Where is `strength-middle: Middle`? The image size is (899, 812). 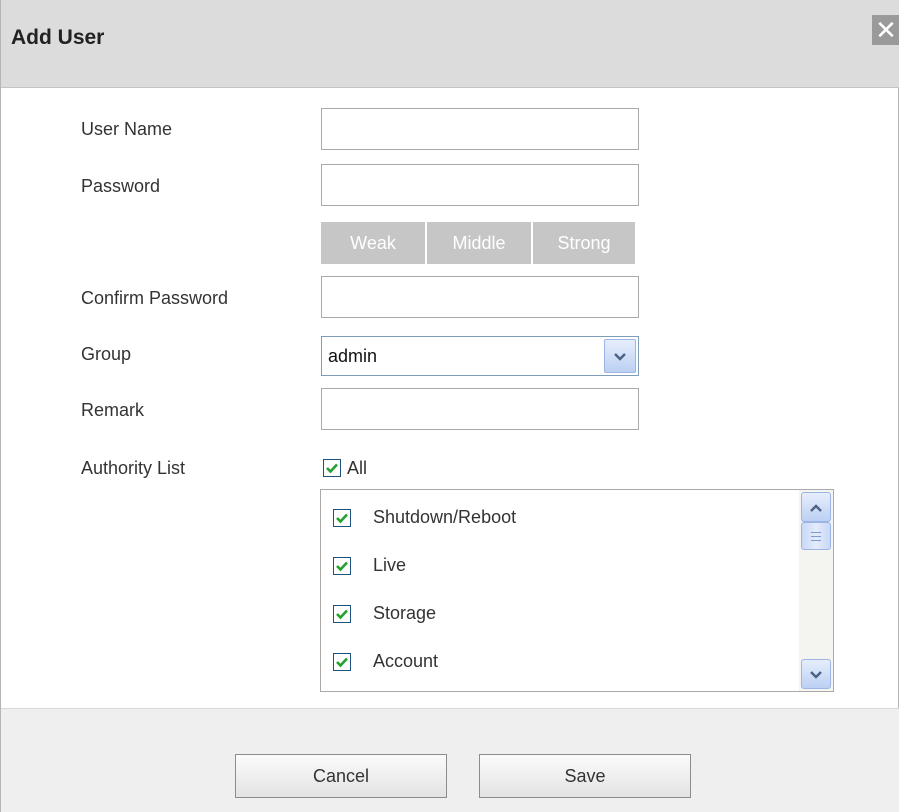
strength-middle: Middle is located at coordinates (479, 243).